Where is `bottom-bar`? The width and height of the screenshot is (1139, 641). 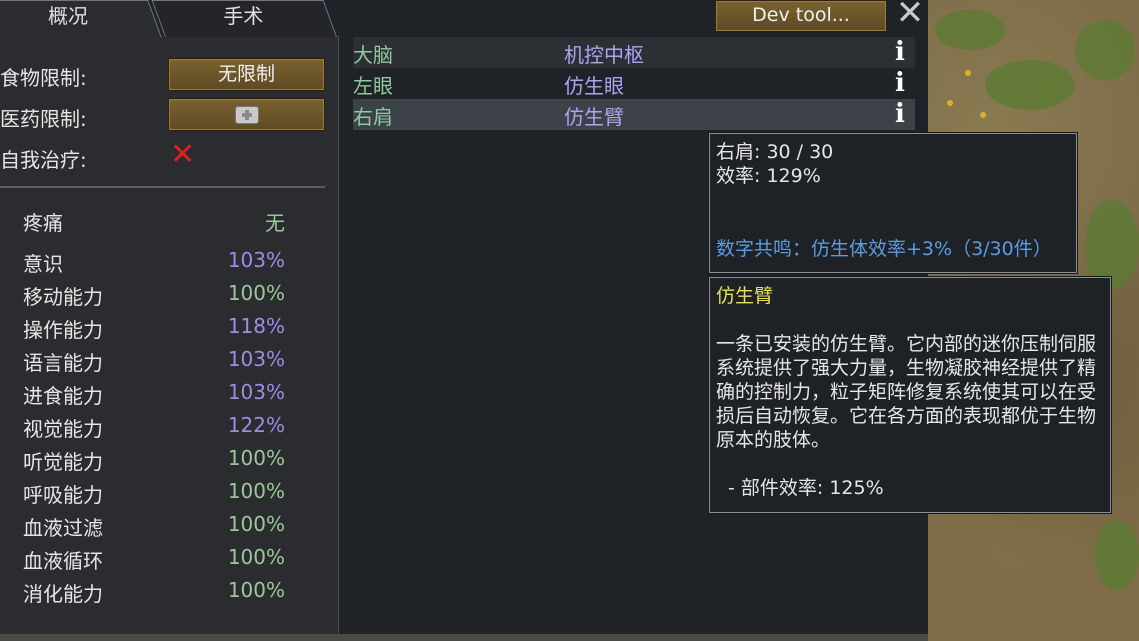
bottom-bar is located at coordinates (464, 637).